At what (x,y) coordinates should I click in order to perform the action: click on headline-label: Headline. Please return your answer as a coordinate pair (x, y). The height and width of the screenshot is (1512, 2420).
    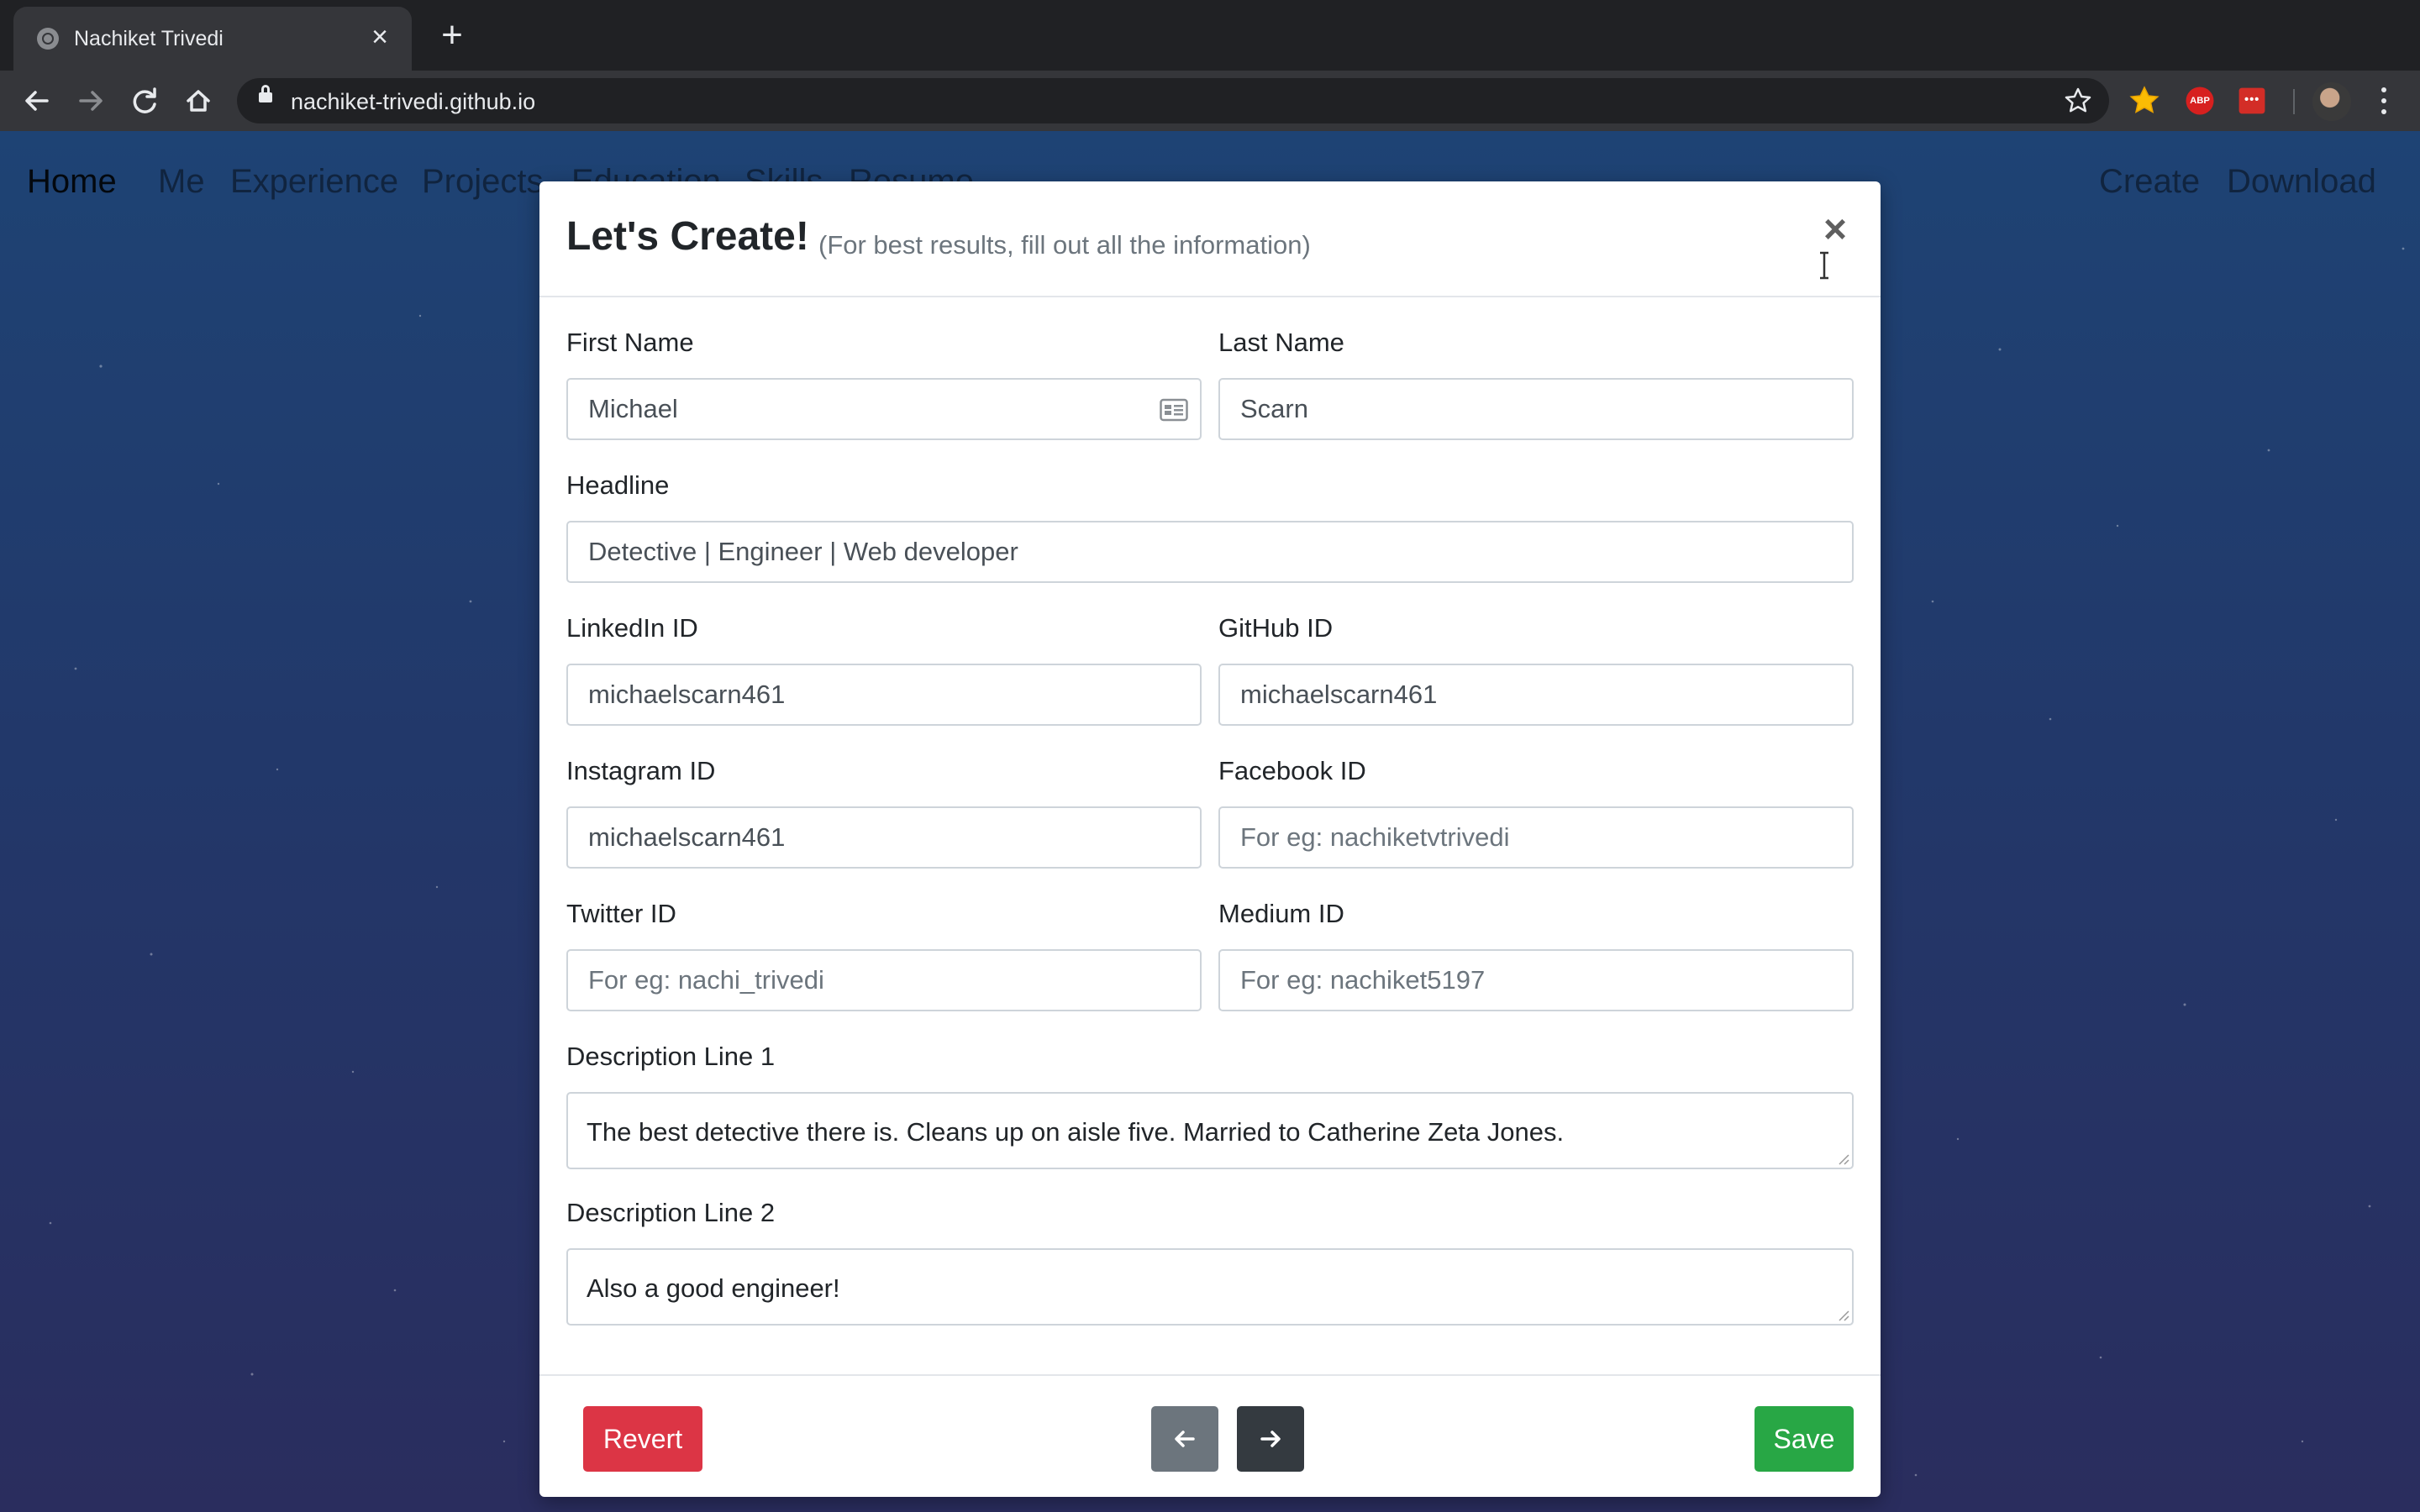
    Looking at the image, I should click on (618, 485).